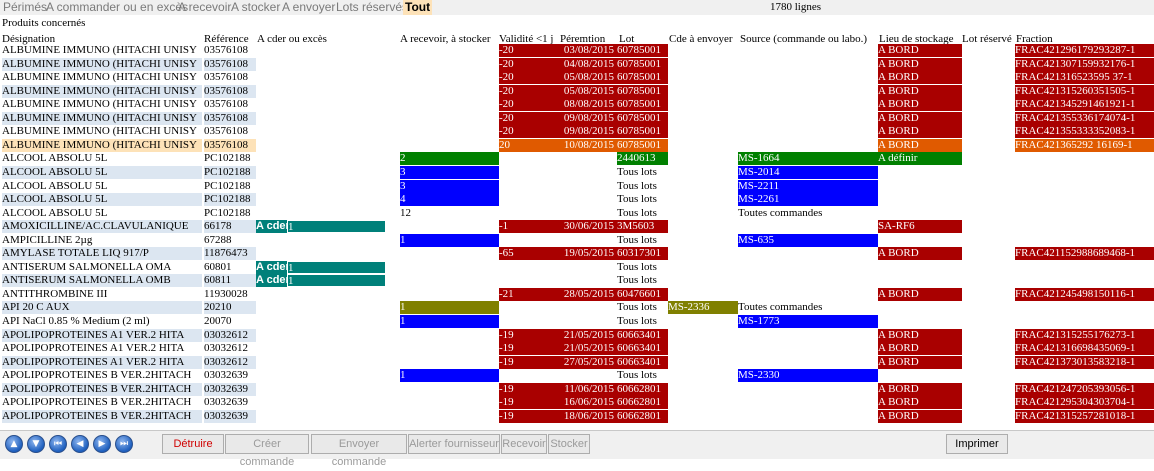  Describe the element at coordinates (449, 200) in the screenshot. I see `cell-a-recevoir: 4` at that location.